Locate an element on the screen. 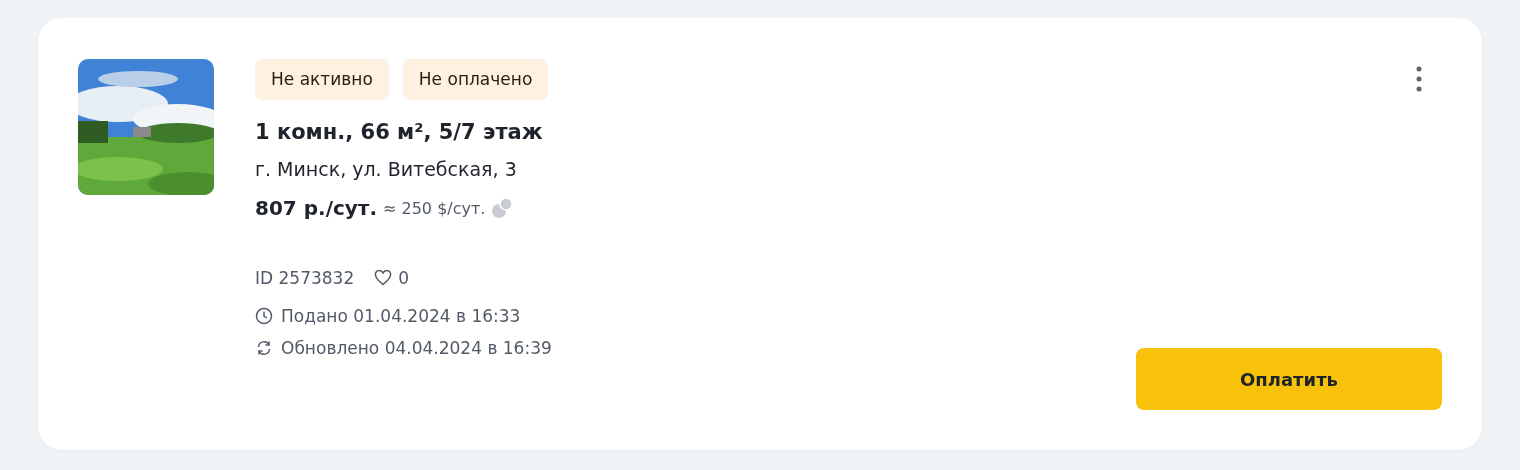  converted-price: ≈ 250 $/сут. is located at coordinates (434, 208).